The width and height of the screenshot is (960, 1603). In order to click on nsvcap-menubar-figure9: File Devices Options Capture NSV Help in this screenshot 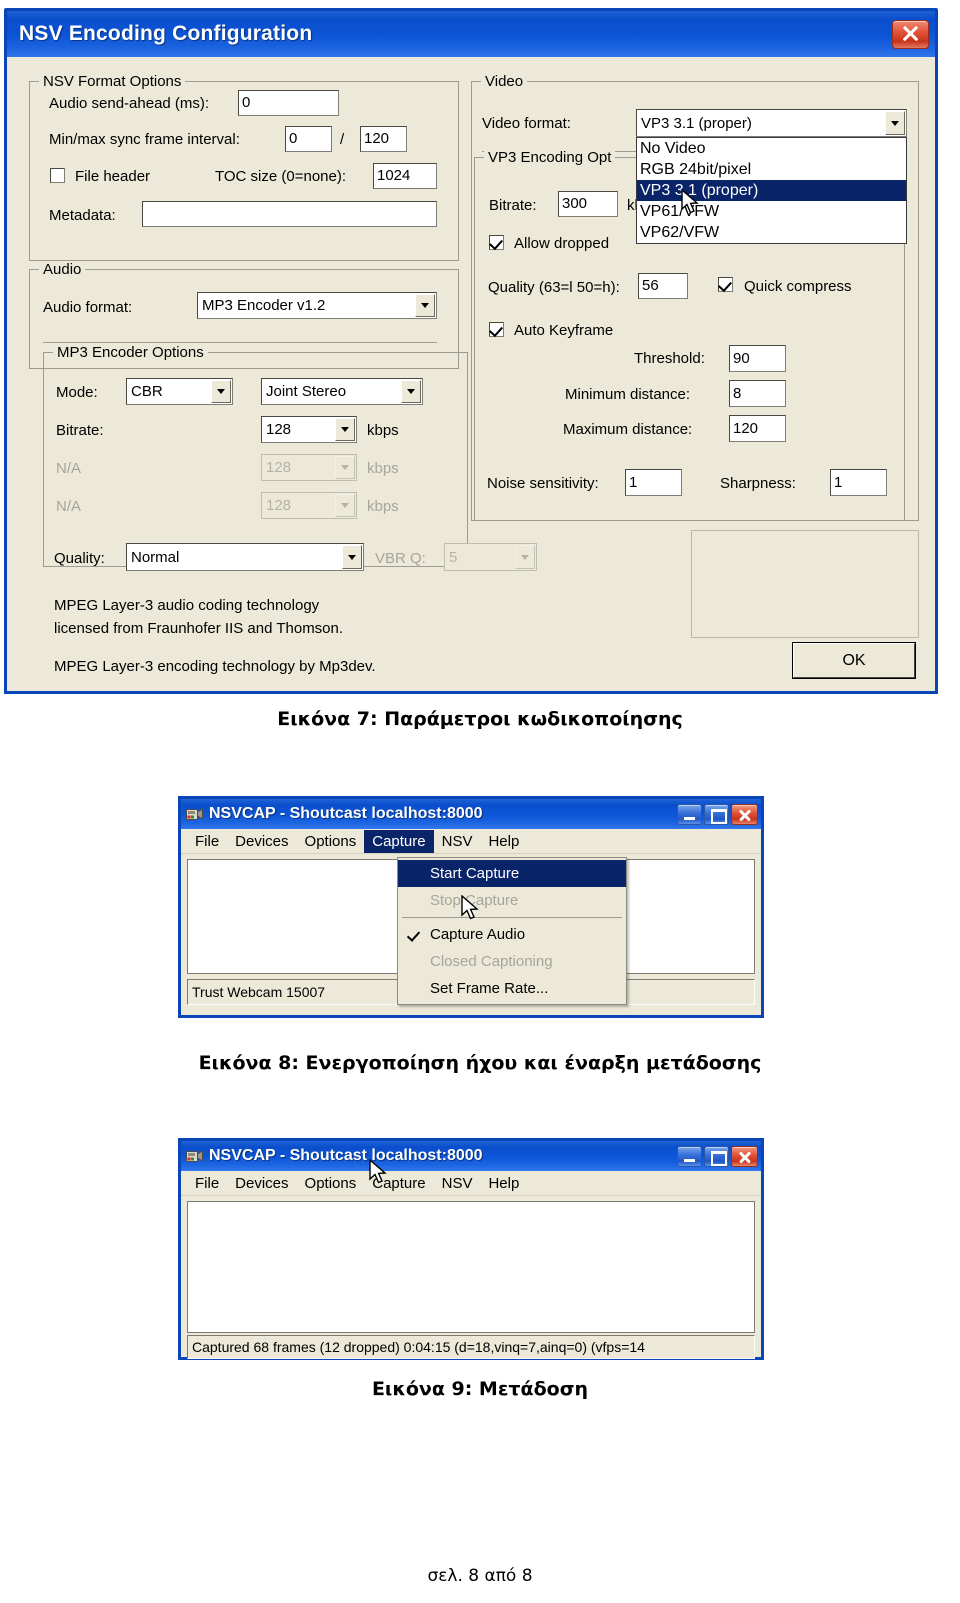, I will do `click(471, 1183)`.